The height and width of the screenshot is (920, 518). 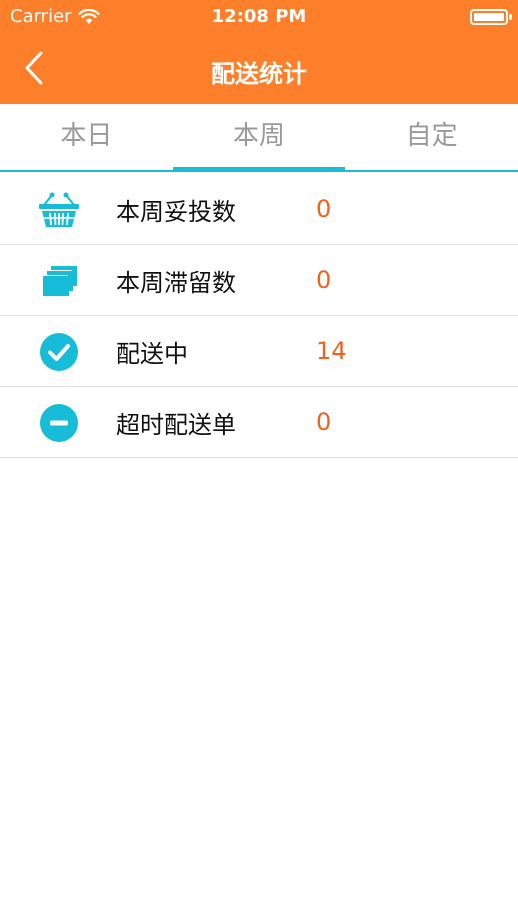 I want to click on minus-circle-icon, so click(x=59, y=423).